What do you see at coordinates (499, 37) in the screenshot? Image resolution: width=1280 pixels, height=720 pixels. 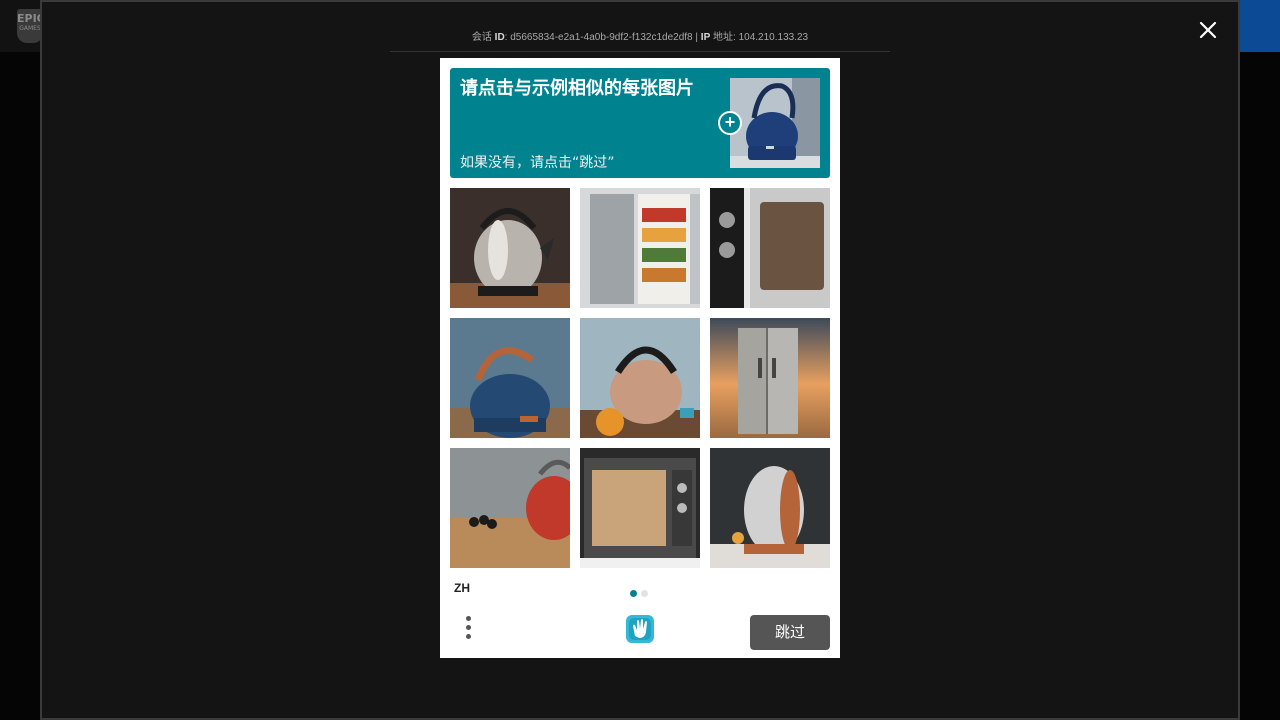 I see `id-label: ID` at bounding box center [499, 37].